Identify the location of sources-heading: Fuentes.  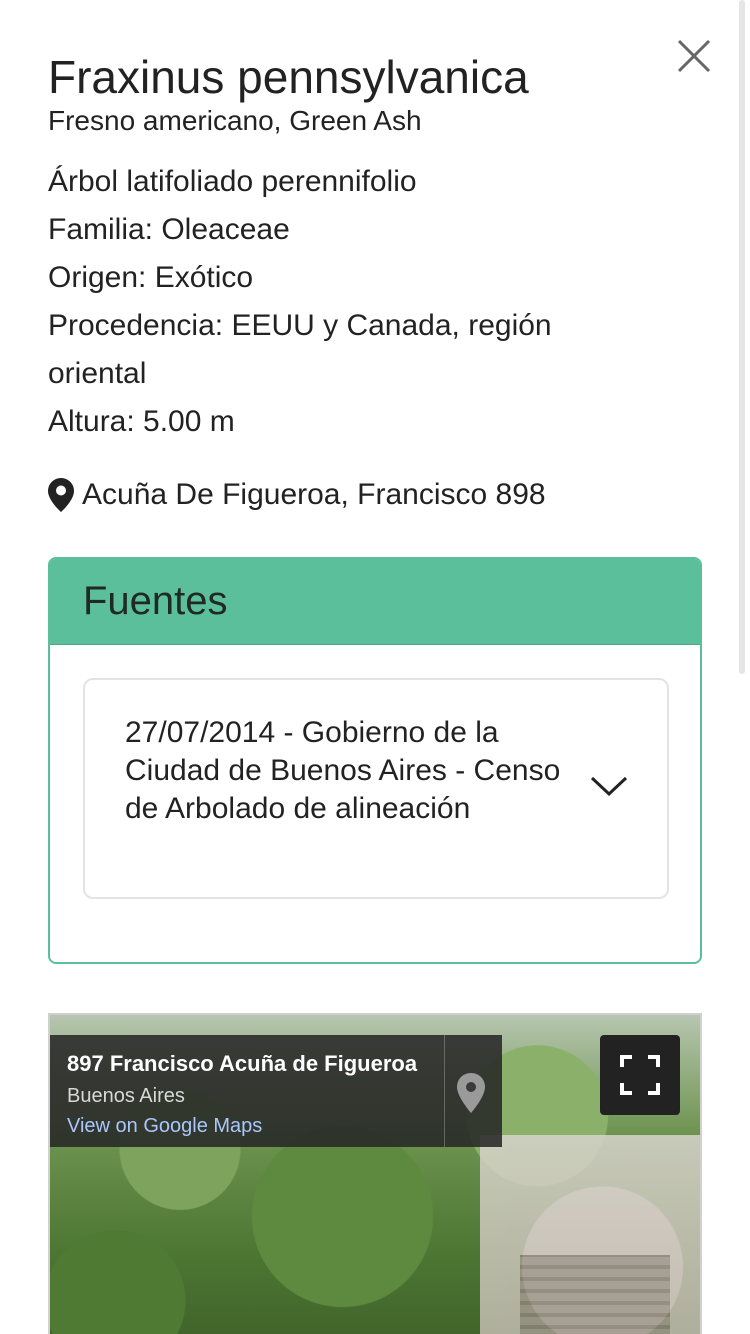
(155, 601).